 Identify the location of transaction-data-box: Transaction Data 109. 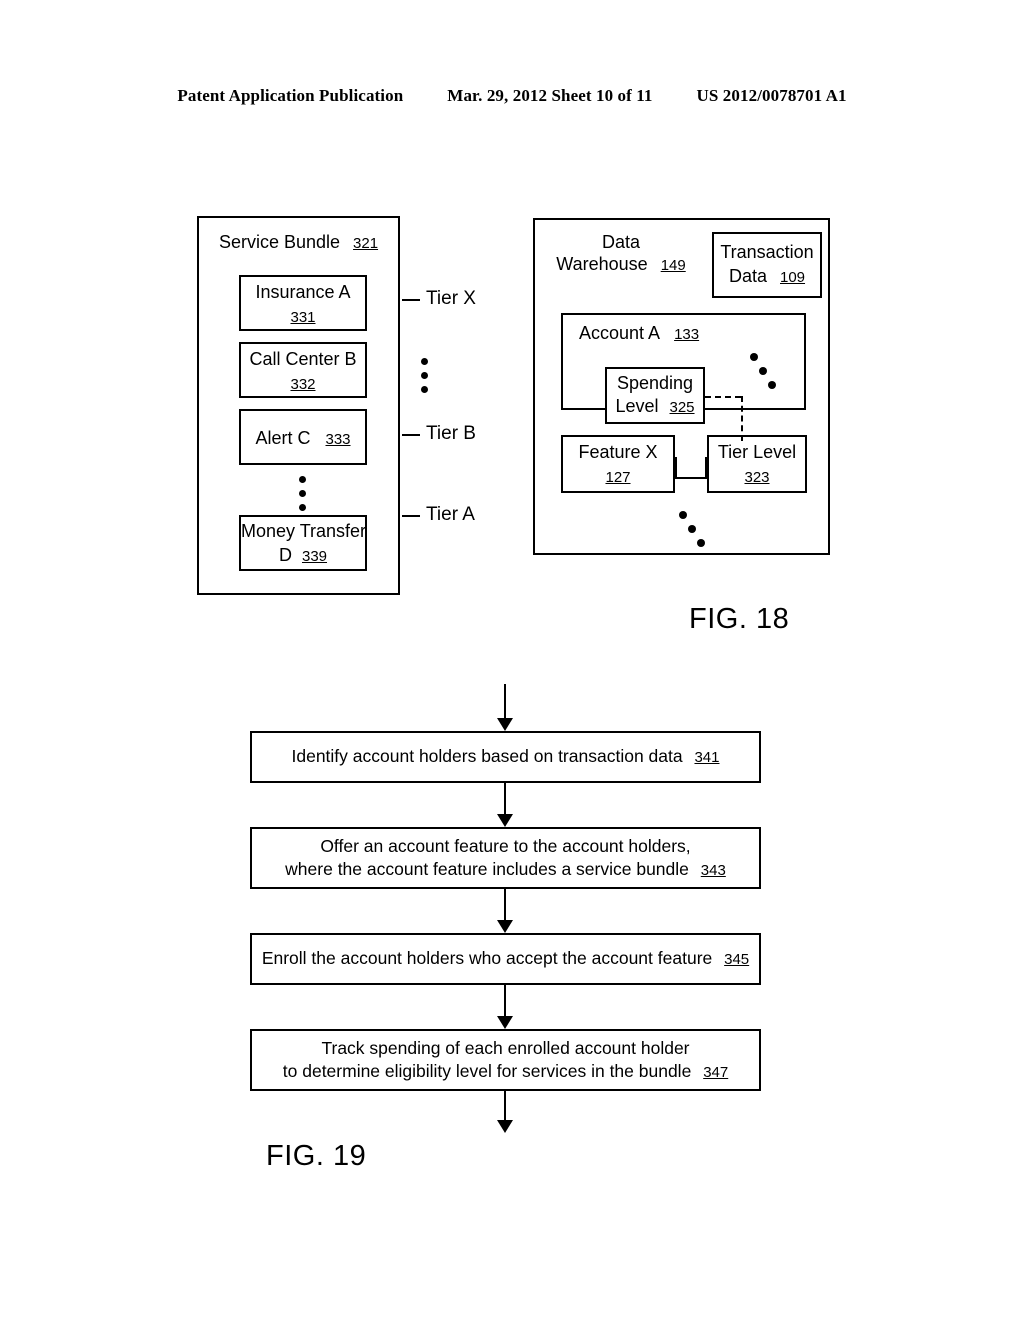
(767, 265).